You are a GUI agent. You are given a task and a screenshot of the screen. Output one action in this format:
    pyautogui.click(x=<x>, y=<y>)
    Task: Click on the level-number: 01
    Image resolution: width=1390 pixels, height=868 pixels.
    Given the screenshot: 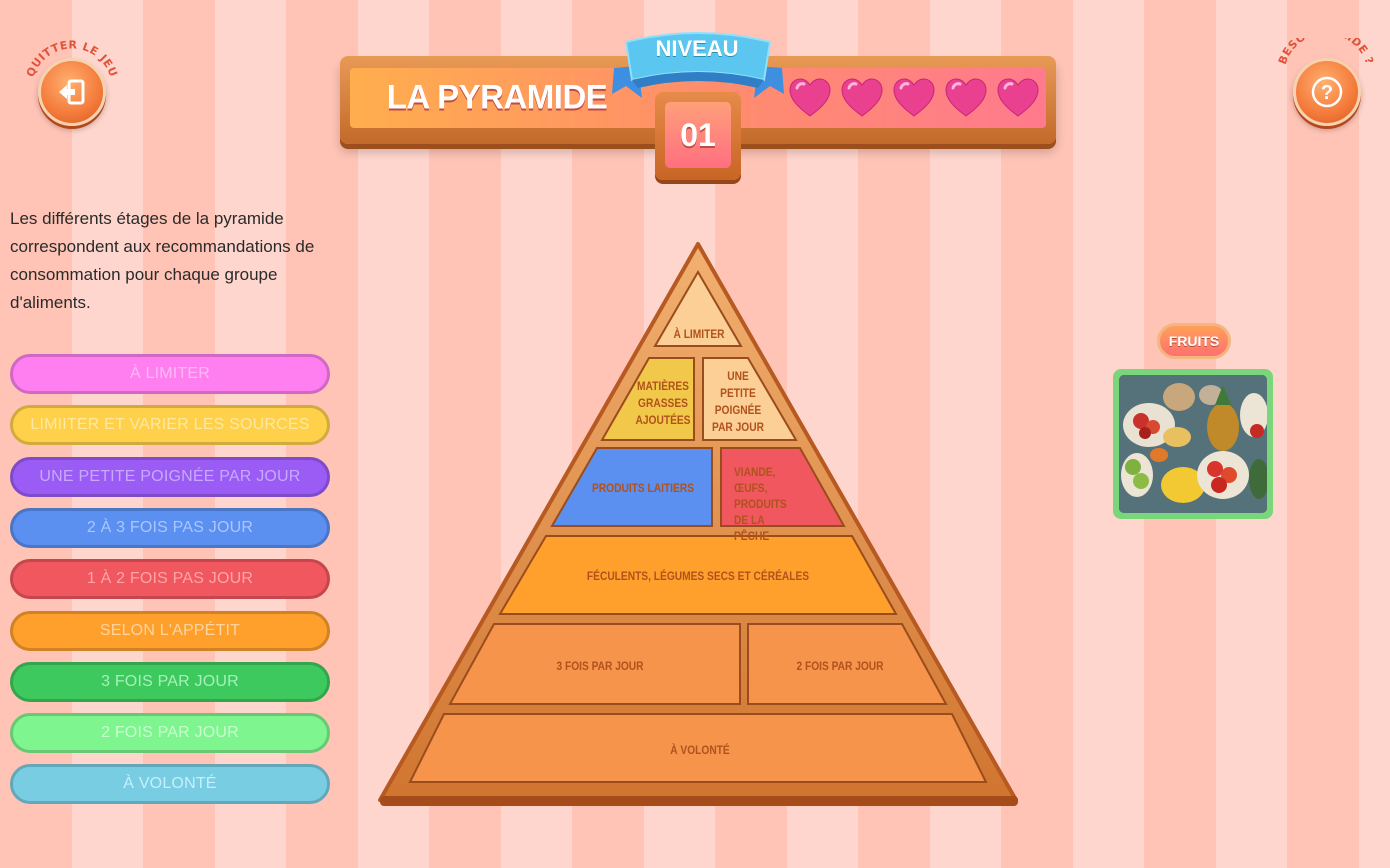 What is the action you would take?
    pyautogui.click(x=698, y=135)
    